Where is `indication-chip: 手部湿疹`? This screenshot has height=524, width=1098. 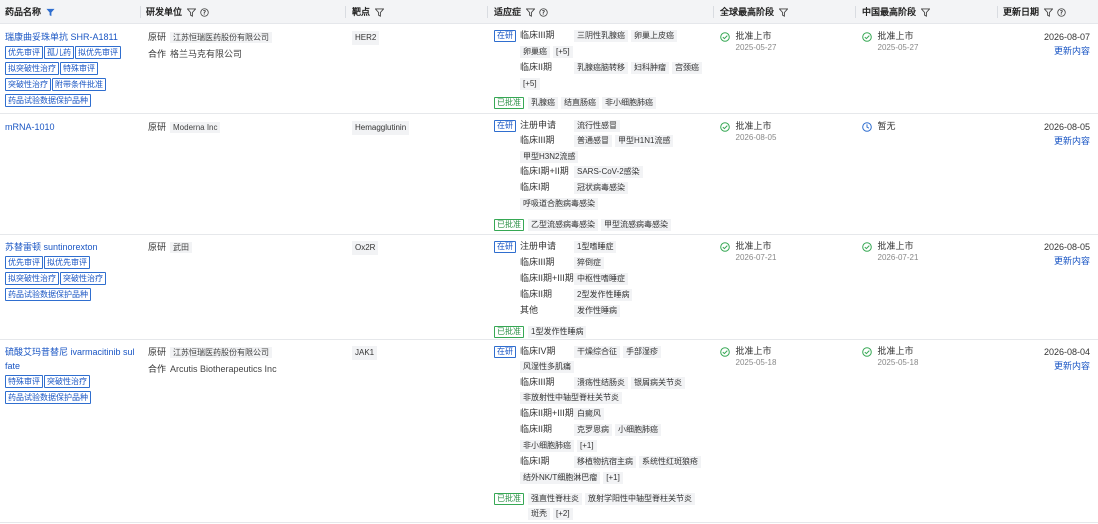 indication-chip: 手部湿疹 is located at coordinates (642, 352).